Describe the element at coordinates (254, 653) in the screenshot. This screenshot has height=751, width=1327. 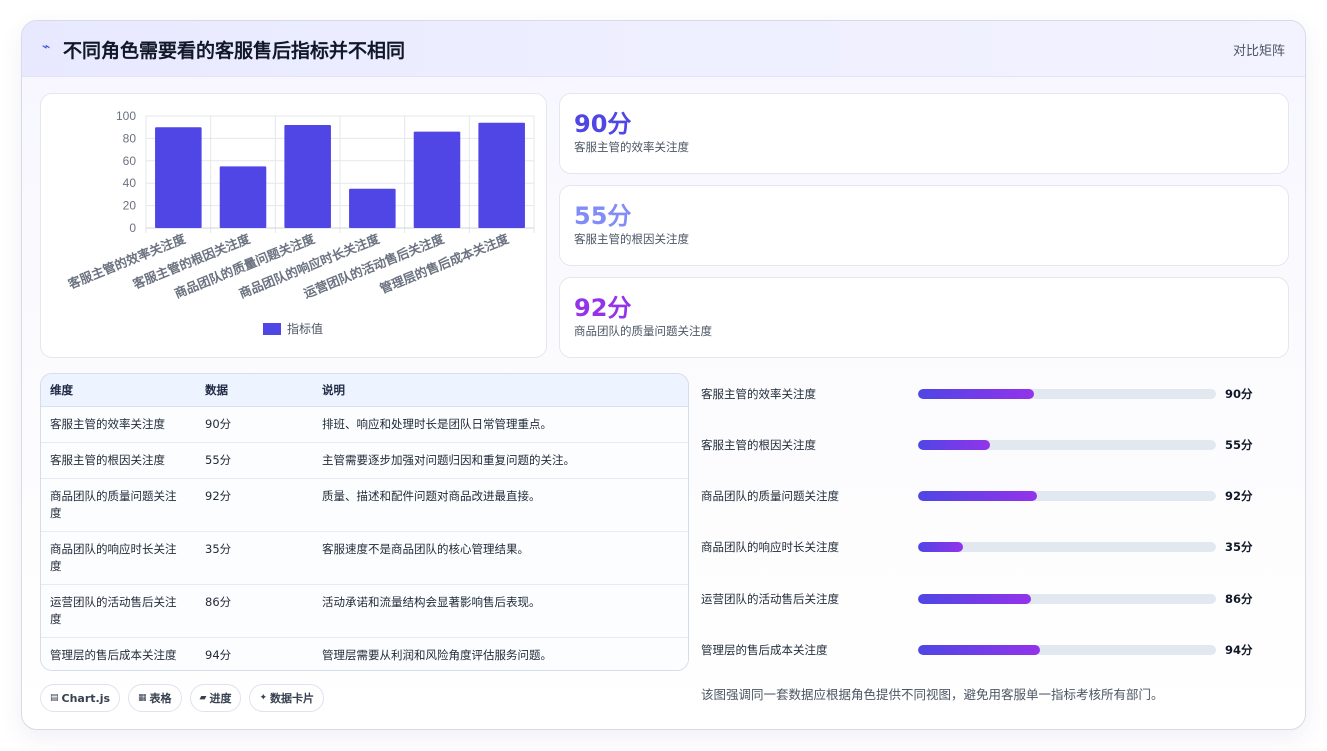
I see `table-cell: 94分` at that location.